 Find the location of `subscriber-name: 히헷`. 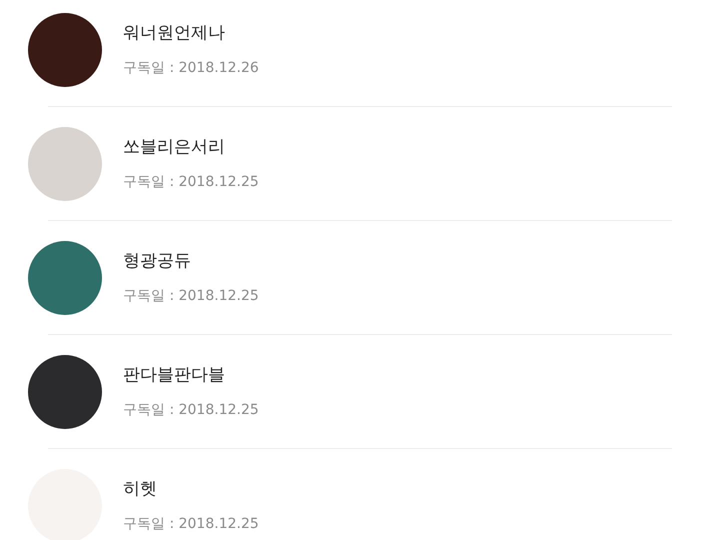

subscriber-name: 히헷 is located at coordinates (140, 488).